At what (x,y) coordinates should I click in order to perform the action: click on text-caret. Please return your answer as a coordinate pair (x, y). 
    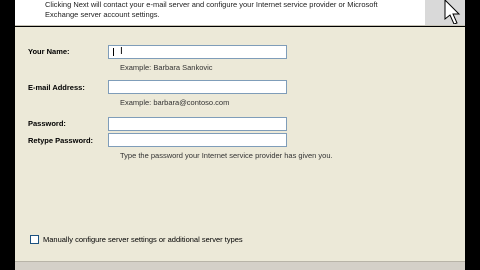
    Looking at the image, I should click on (113, 52).